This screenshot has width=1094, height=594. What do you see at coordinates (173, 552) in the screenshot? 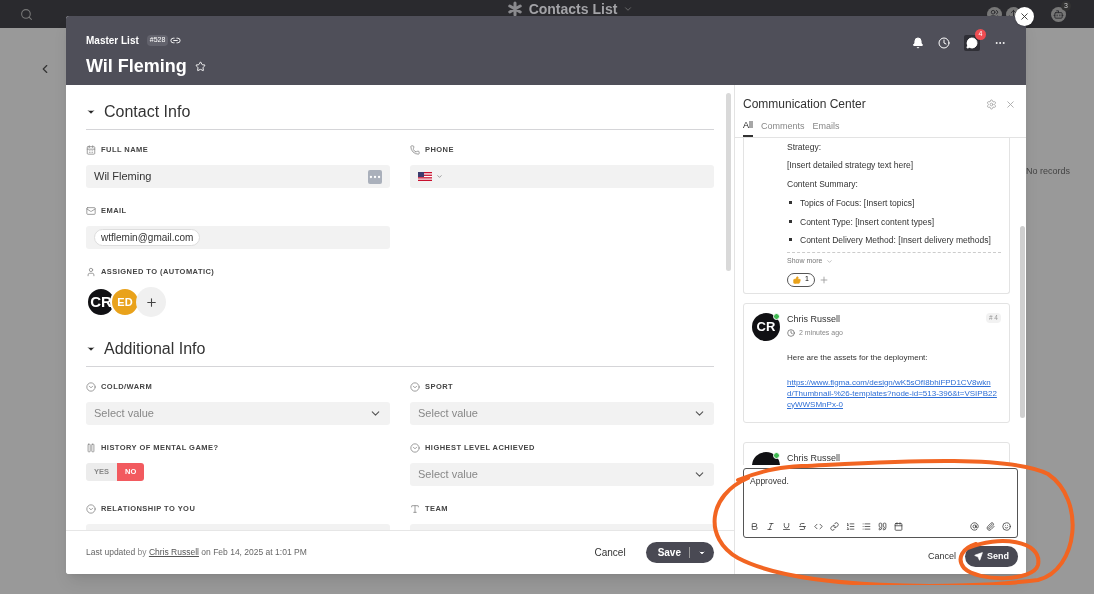
I see `user-link: Chris Russell` at bounding box center [173, 552].